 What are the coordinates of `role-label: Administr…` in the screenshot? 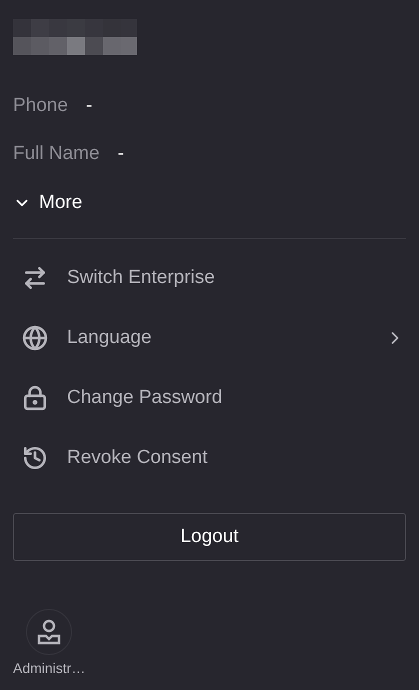 It's located at (49, 668).